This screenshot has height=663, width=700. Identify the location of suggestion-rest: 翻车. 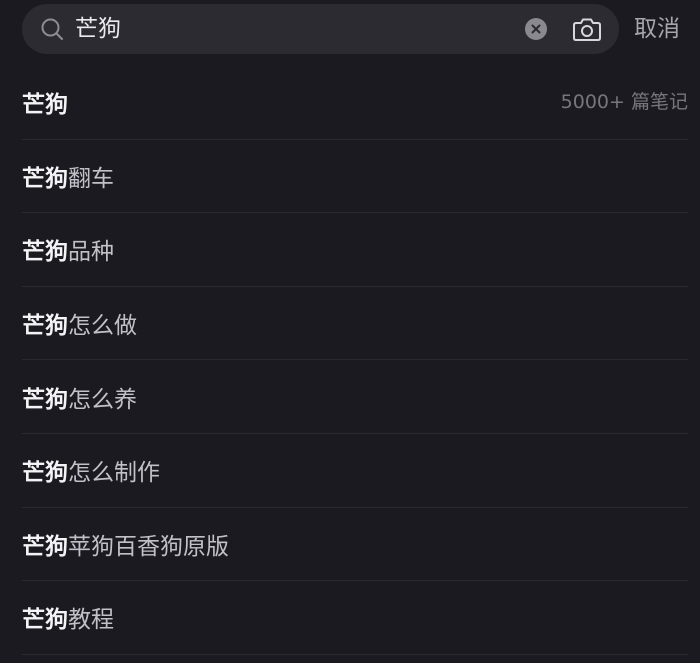
(91, 178).